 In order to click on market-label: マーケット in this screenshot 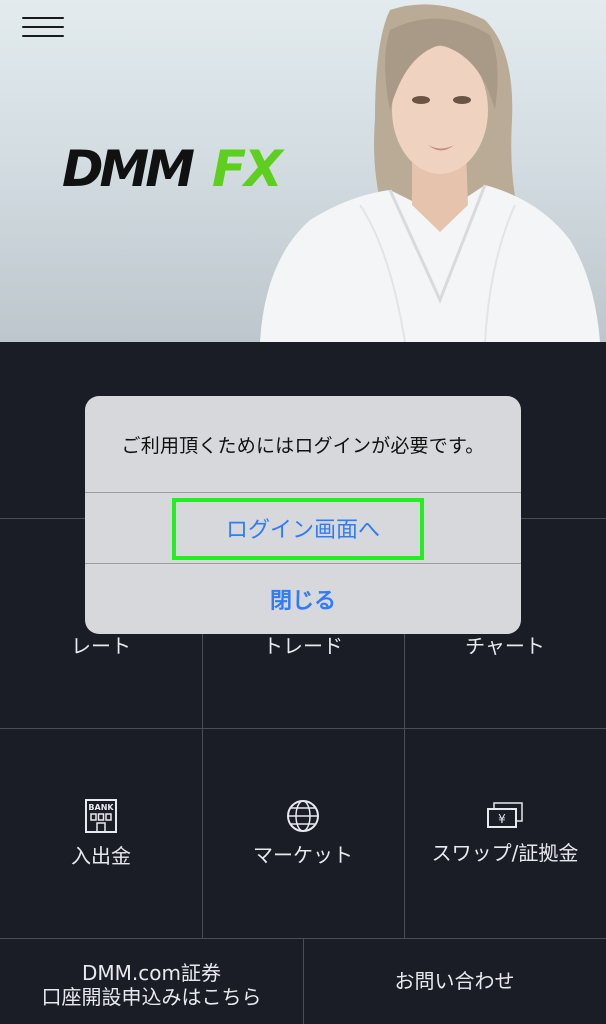, I will do `click(303, 855)`.